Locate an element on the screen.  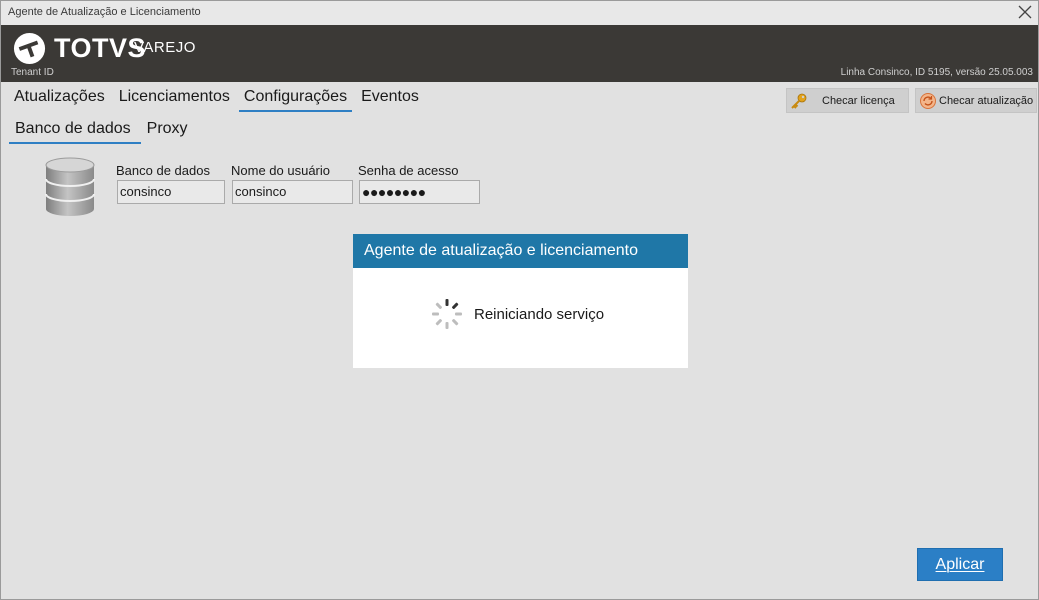
database-name-field: Banco de dados consinco is located at coordinates (170, 183).